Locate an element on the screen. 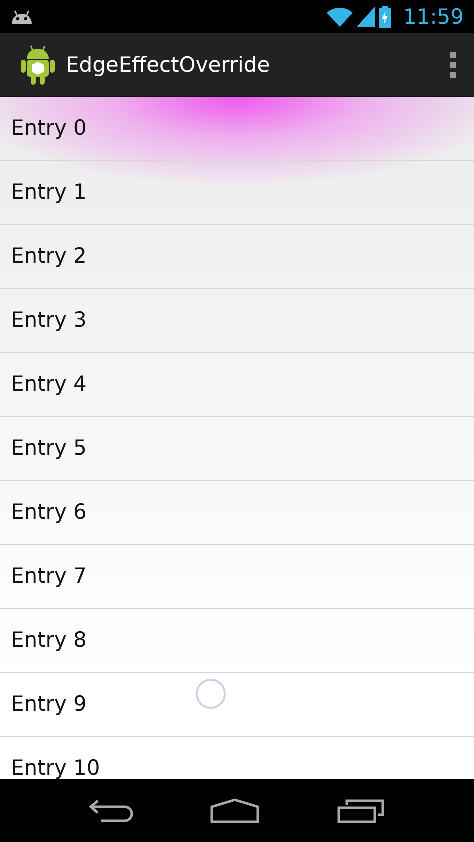 This screenshot has width=474, height=842. wifi-icon is located at coordinates (340, 16).